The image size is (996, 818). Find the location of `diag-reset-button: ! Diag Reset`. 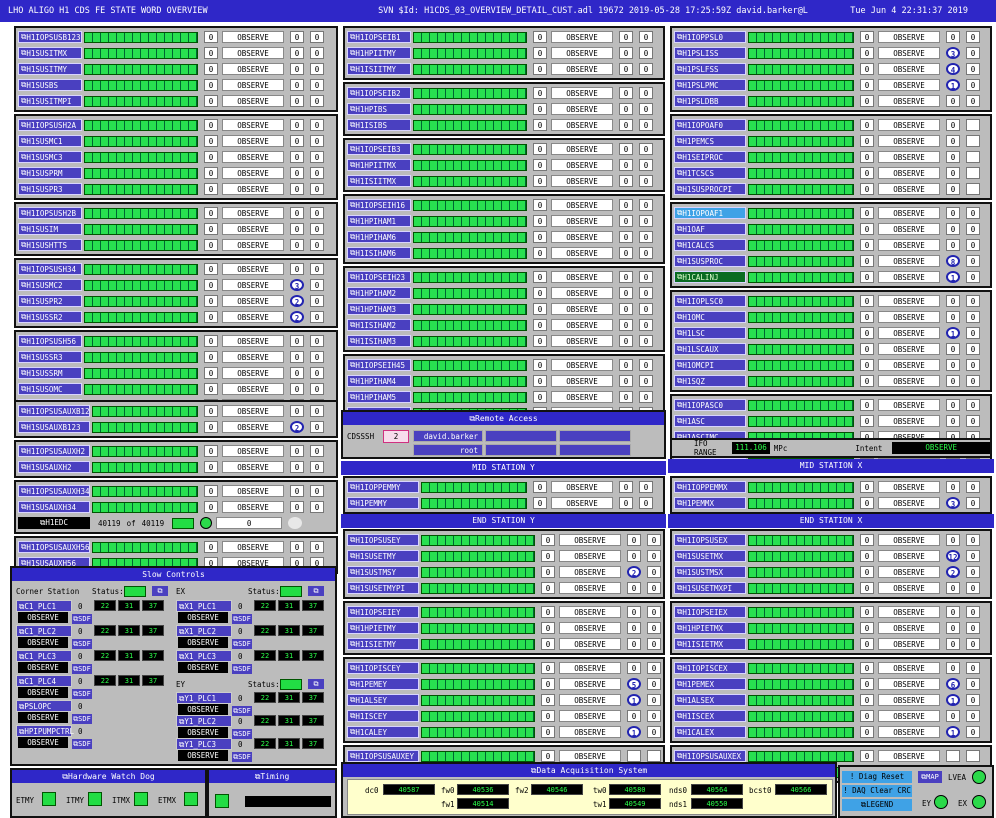

diag-reset-button: ! Diag Reset is located at coordinates (877, 777).